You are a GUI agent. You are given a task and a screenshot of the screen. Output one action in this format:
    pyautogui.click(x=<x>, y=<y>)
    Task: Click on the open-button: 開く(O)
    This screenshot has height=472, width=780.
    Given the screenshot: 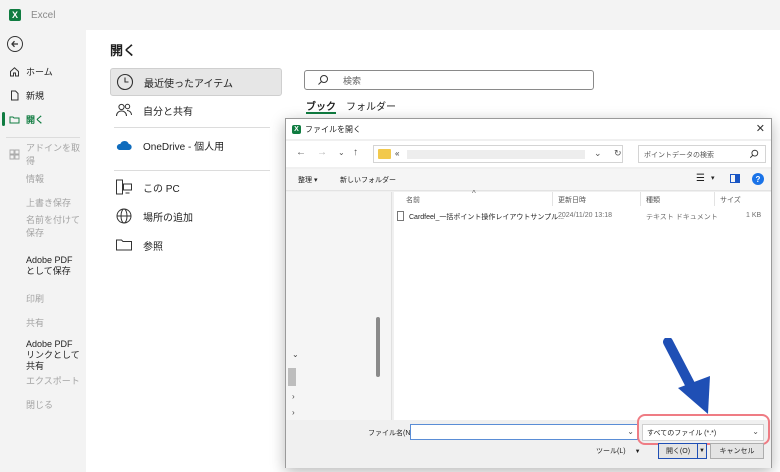 What is the action you would take?
    pyautogui.click(x=678, y=451)
    